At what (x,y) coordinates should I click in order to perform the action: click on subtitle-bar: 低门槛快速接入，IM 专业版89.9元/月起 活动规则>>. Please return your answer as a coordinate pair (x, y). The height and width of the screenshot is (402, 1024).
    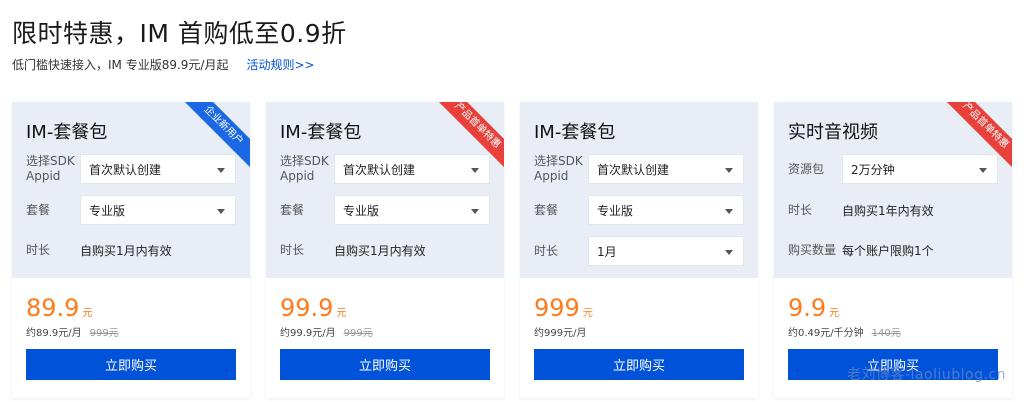
    Looking at the image, I should click on (163, 64).